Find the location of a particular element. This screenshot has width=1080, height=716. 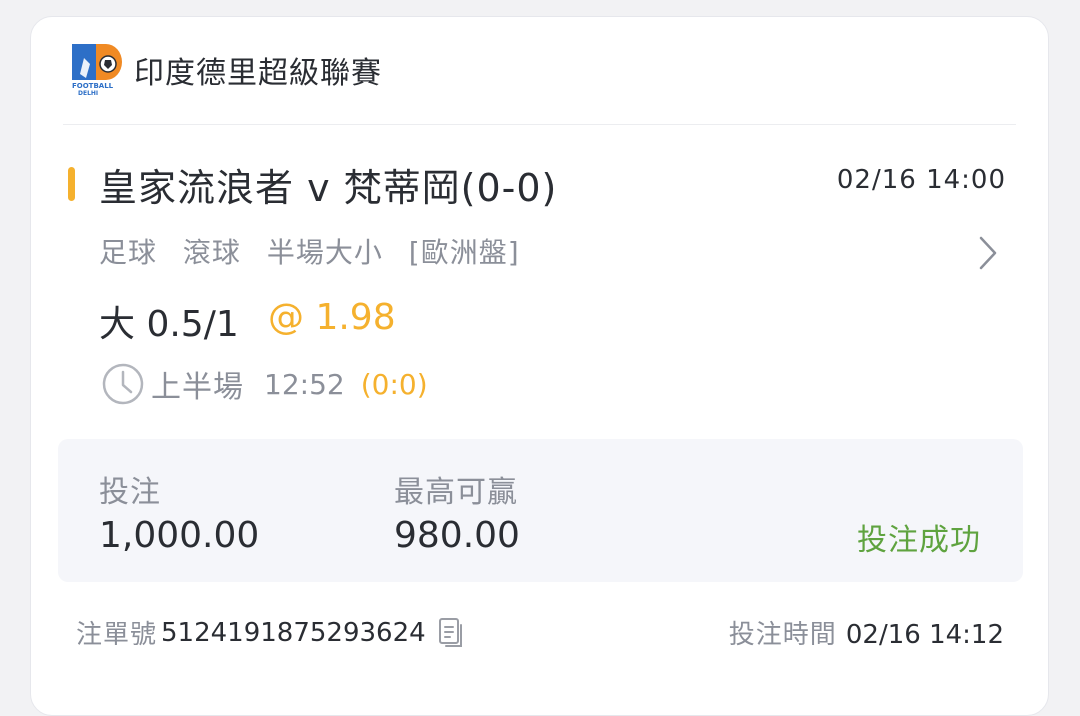

bet-time-value: 02/16 14:12 is located at coordinates (924, 635).